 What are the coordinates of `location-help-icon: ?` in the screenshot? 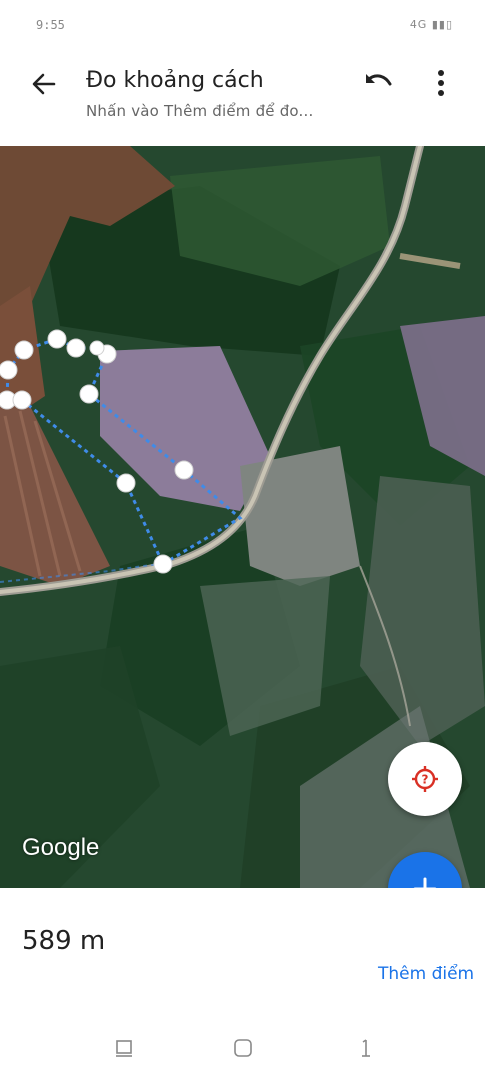 It's located at (425, 779).